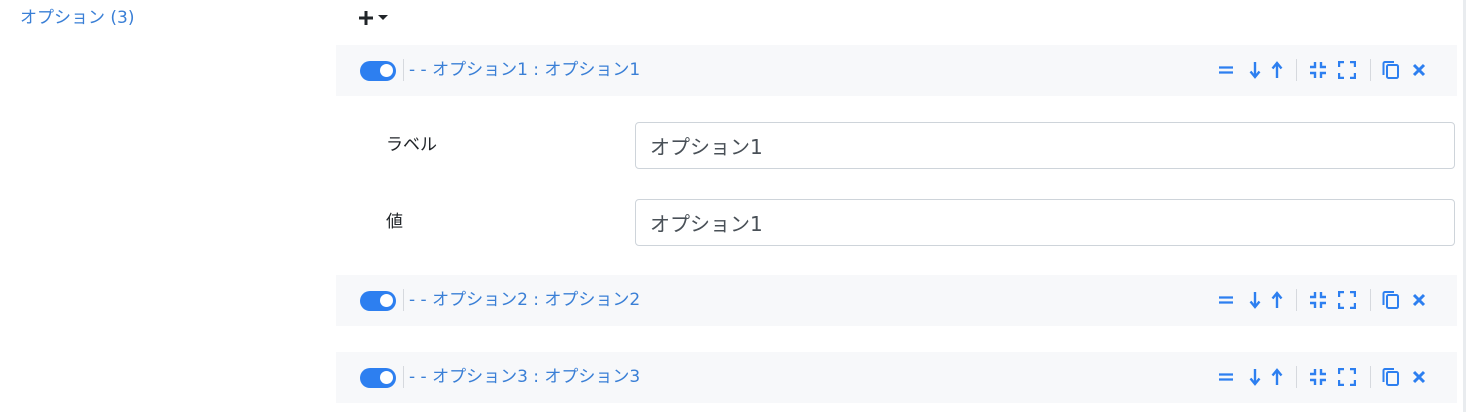  Describe the element at coordinates (77, 18) in the screenshot. I see `options-section-title: オプション (3)` at that location.